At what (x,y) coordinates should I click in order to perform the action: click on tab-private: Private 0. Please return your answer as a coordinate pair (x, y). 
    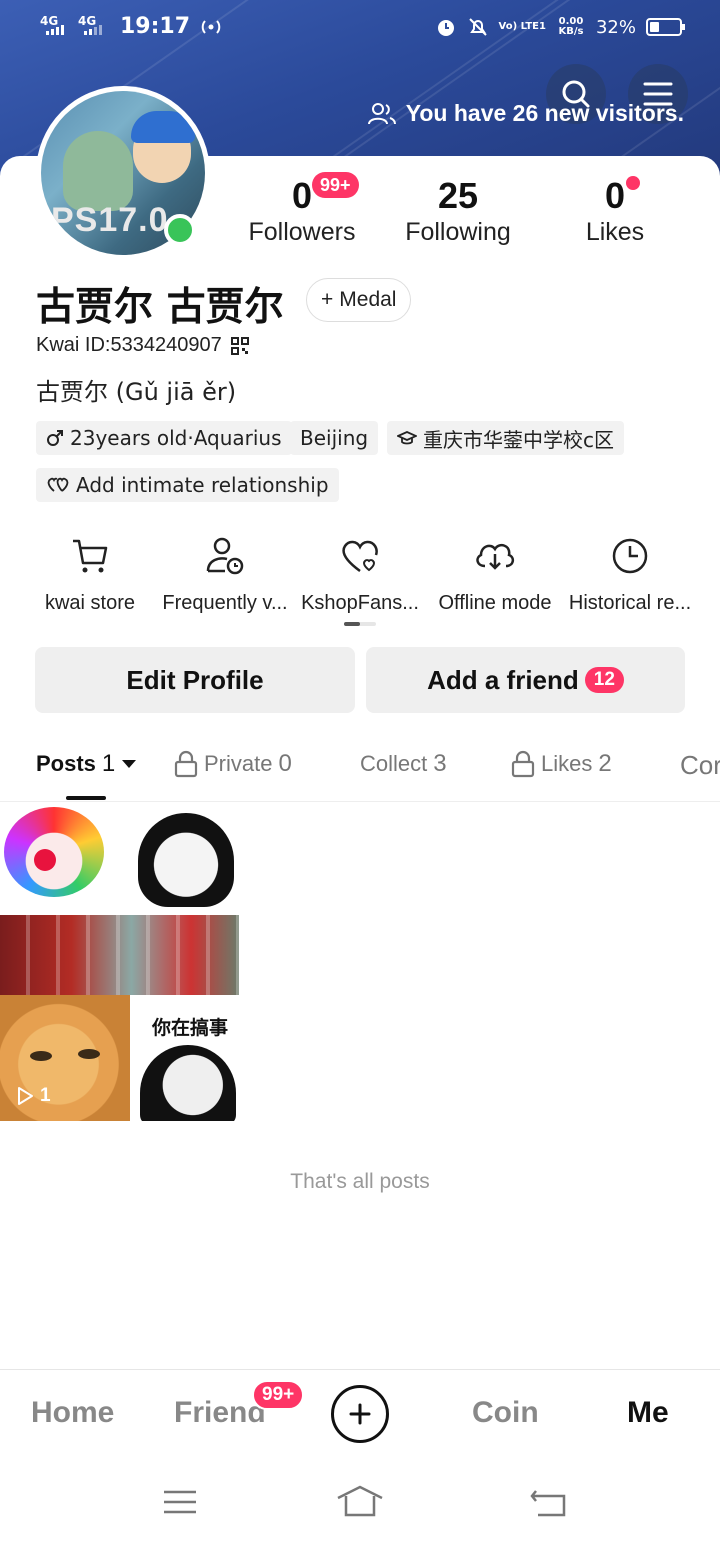
    Looking at the image, I should click on (233, 764).